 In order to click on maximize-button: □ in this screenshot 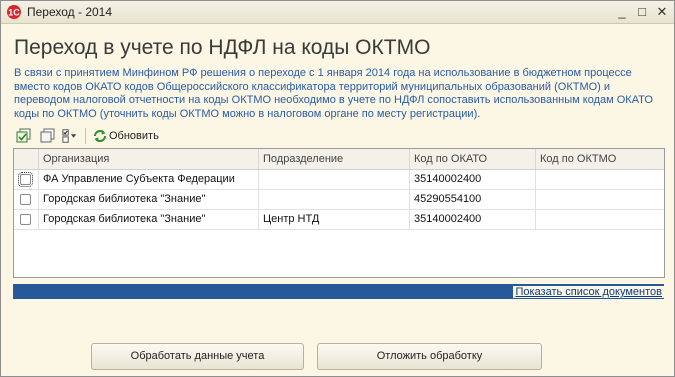, I will do `click(642, 11)`.